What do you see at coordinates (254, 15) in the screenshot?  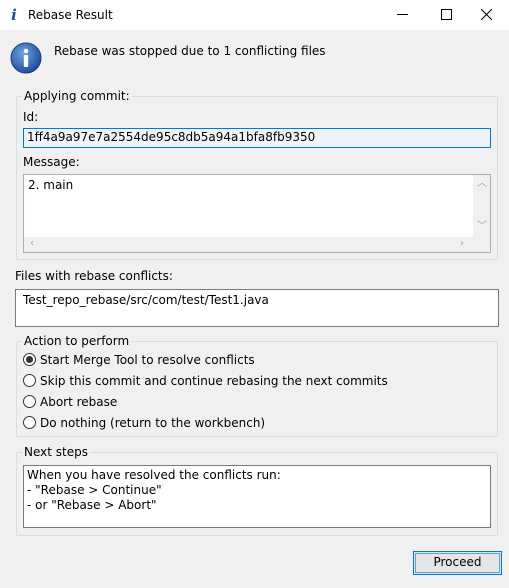 I see `title-bar: i Rebase Result` at bounding box center [254, 15].